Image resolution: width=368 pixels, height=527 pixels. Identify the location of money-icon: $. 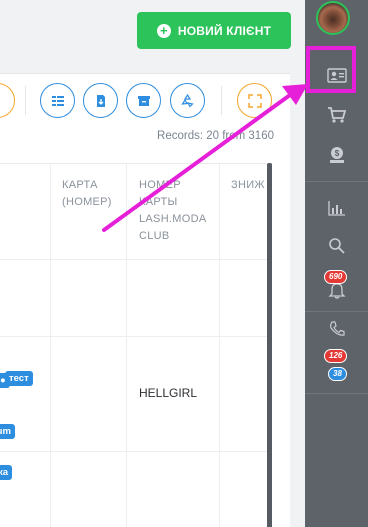
(336, 155).